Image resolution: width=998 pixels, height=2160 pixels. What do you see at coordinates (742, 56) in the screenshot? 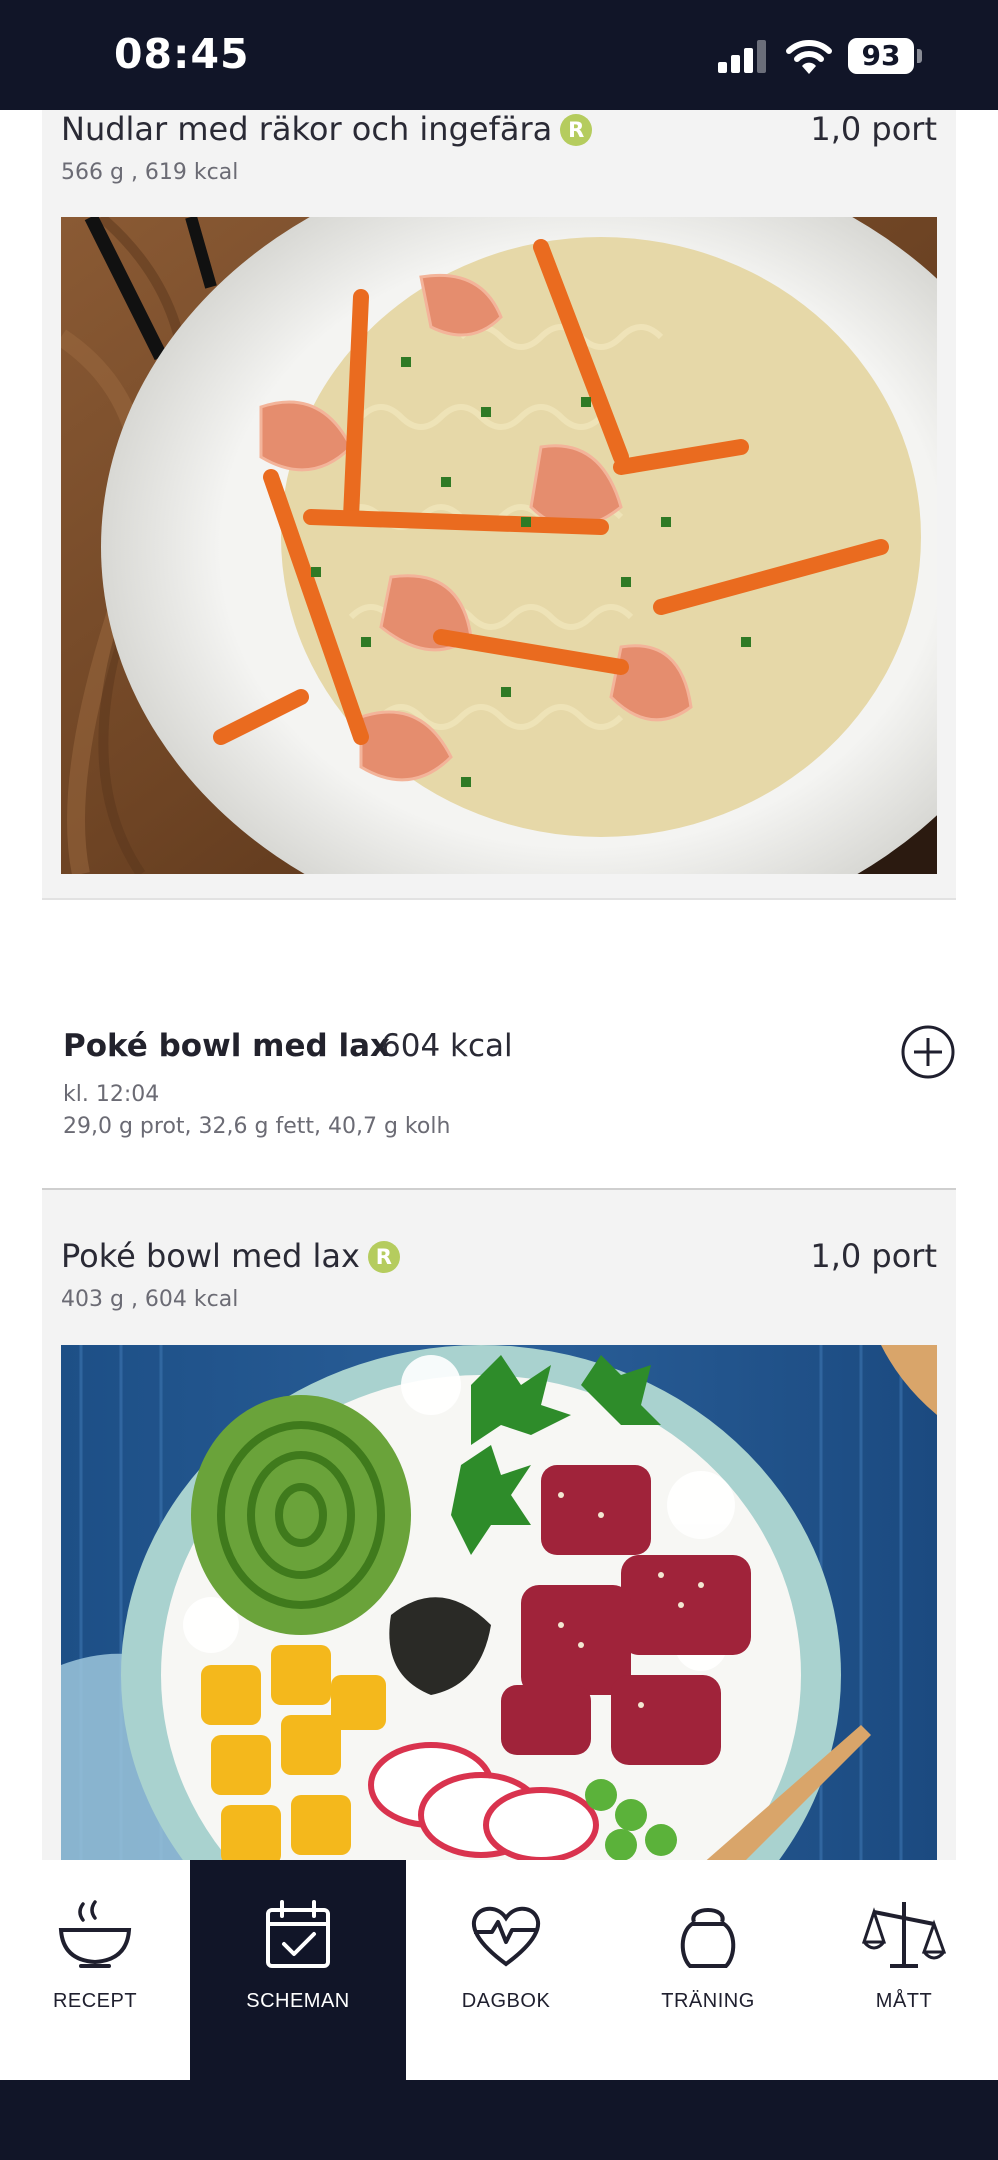
I see `cellular-signal-icon` at bounding box center [742, 56].